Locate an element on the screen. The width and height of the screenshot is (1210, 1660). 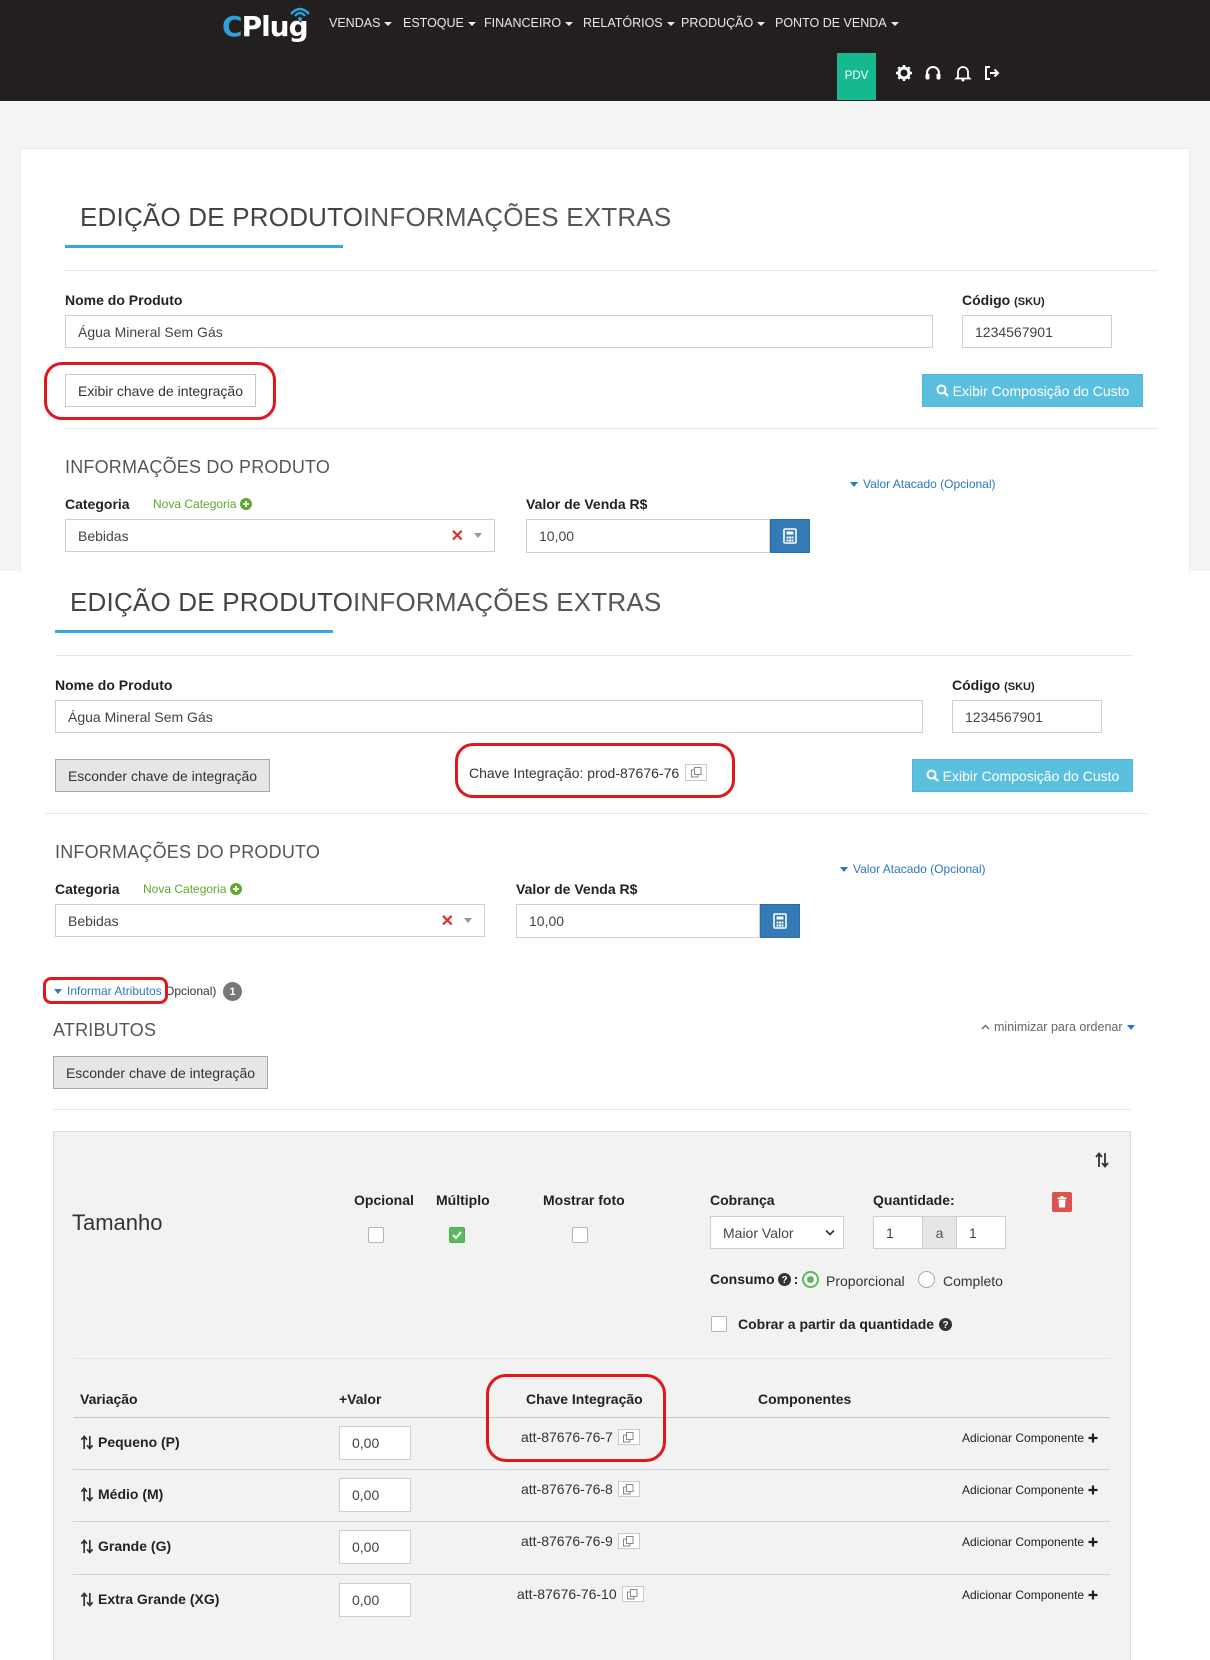
optional-checkbox is located at coordinates (376, 1235).